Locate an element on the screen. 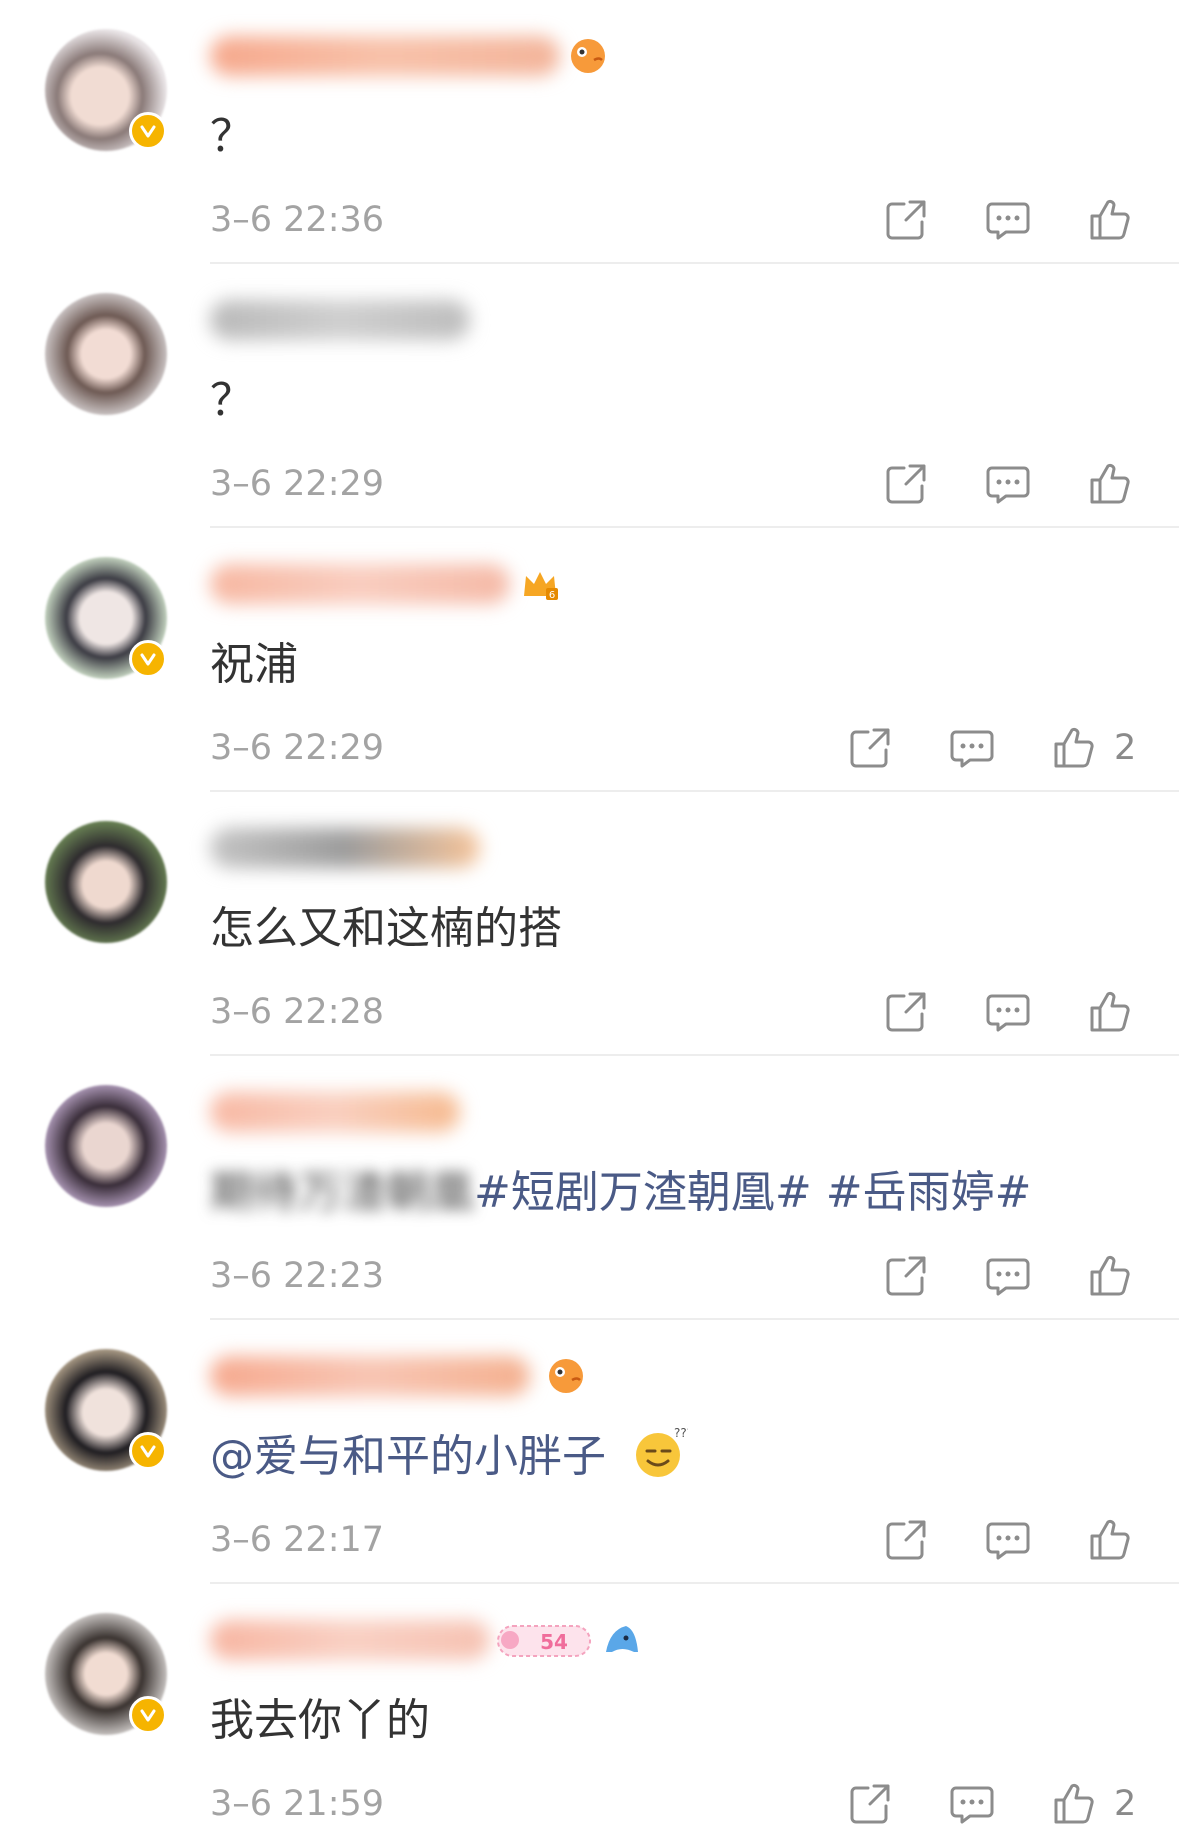 This screenshot has width=1179, height=1848. shark-badge-icon is located at coordinates (622, 1639).